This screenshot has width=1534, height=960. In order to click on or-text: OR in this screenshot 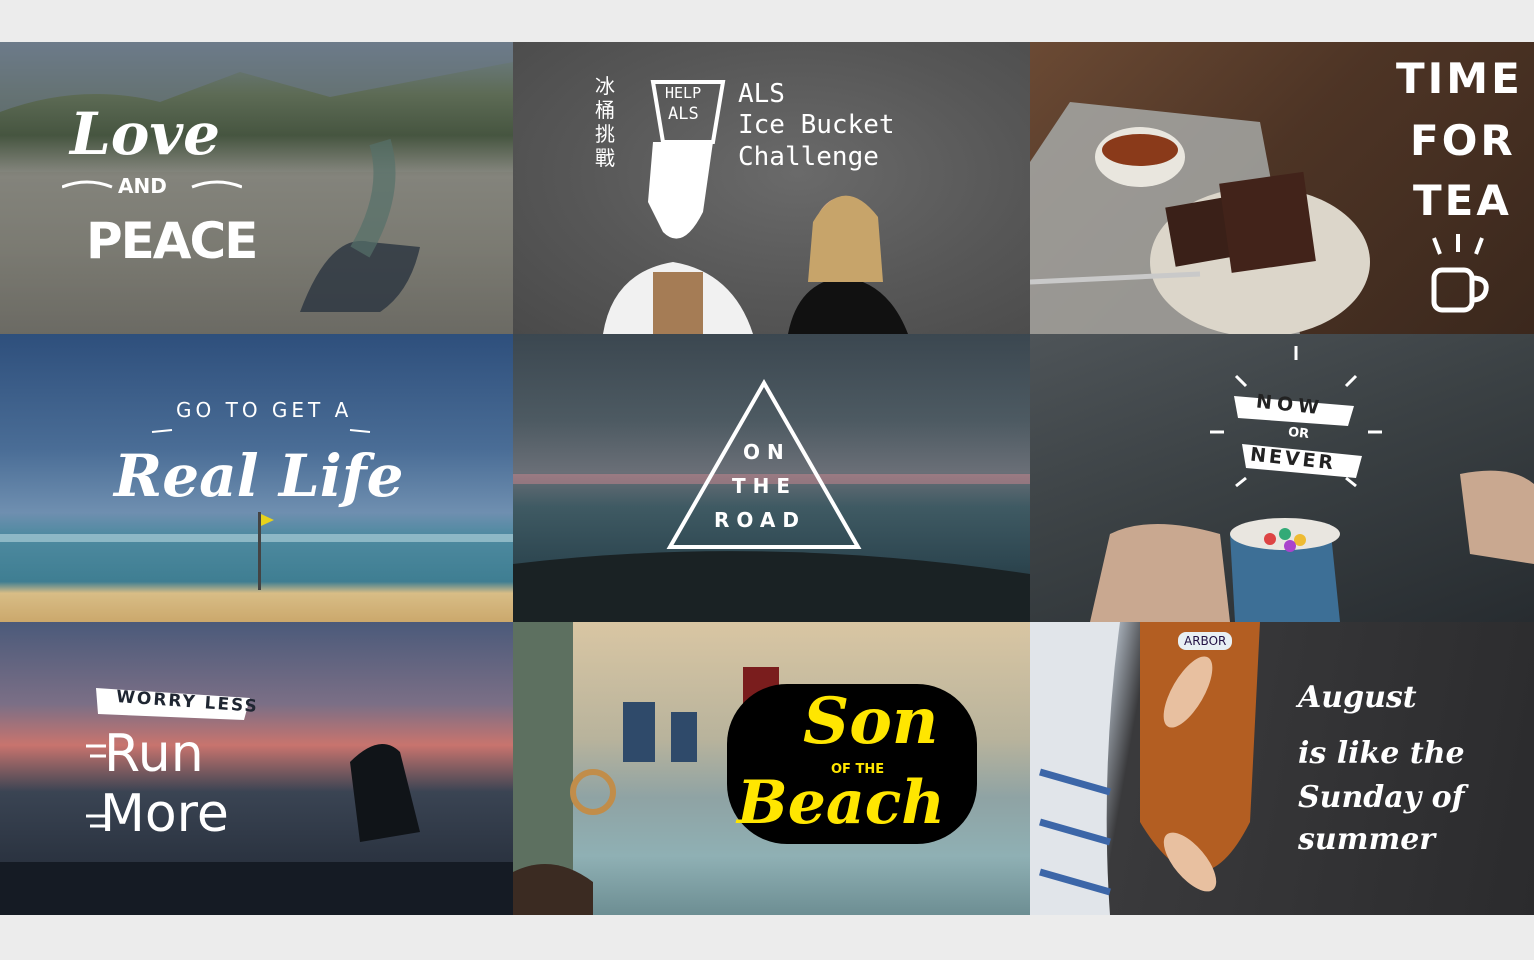, I will do `click(1298, 433)`.